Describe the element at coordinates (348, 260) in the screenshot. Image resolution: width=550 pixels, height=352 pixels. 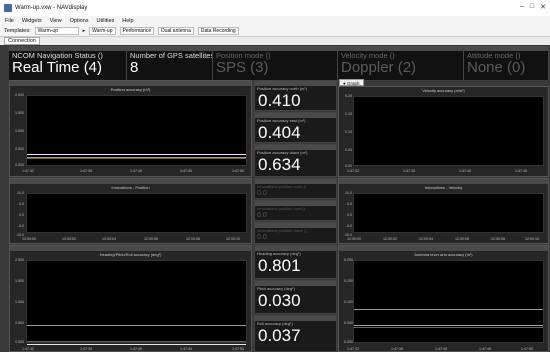
I see `y-tick: 0.200` at that location.